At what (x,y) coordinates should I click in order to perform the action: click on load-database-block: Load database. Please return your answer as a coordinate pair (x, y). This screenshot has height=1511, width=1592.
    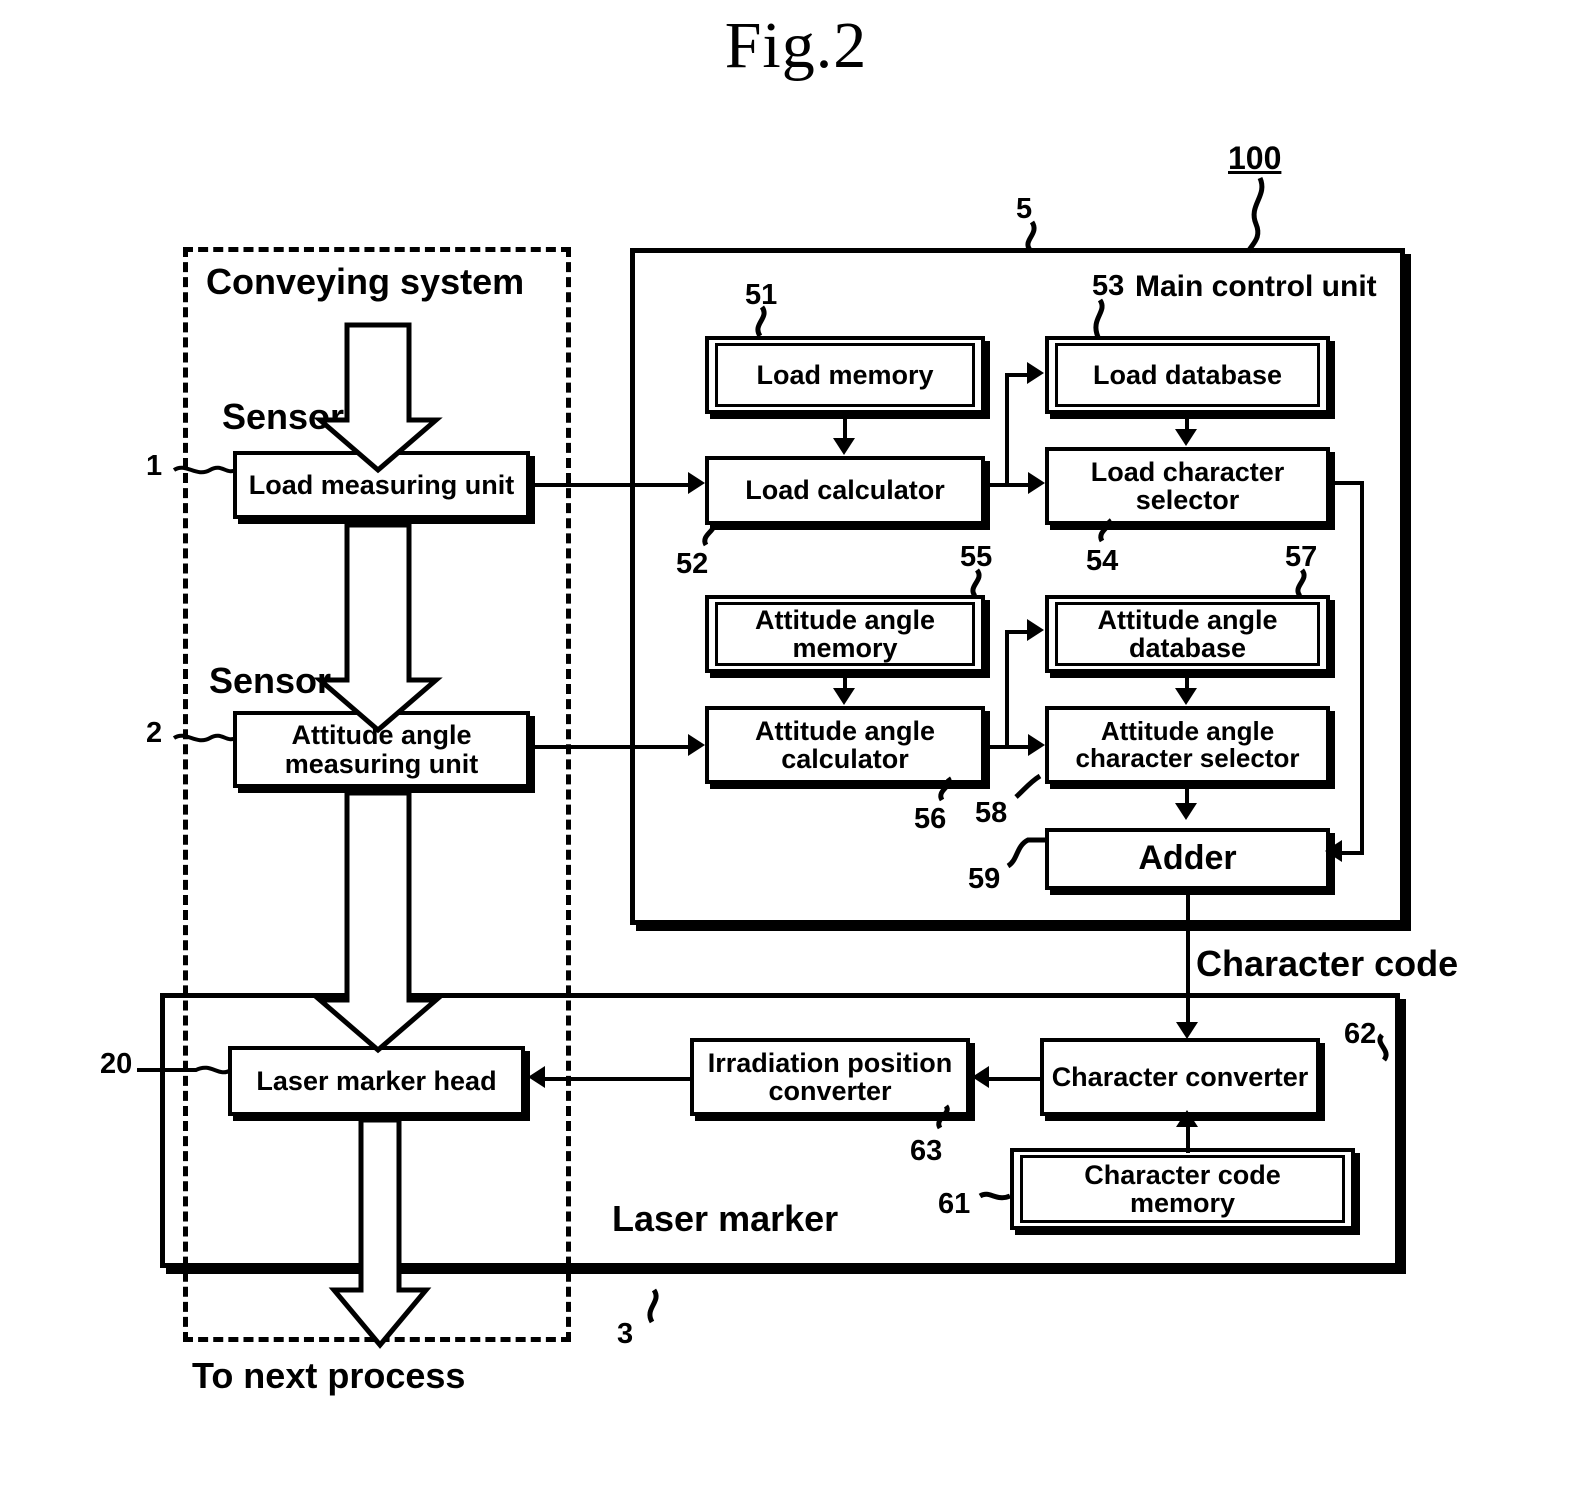
    Looking at the image, I should click on (1187, 375).